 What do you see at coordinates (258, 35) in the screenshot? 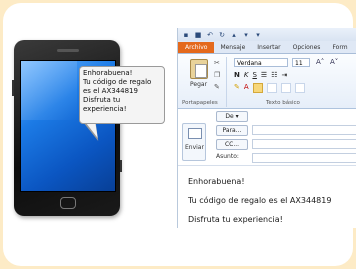
I see `customize-icon: ▾` at bounding box center [258, 35].